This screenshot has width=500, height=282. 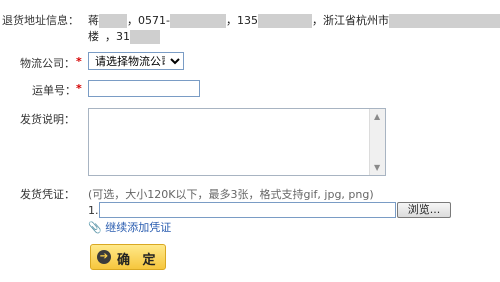 I want to click on return-address-line2: 楼 ，31, so click(x=124, y=36).